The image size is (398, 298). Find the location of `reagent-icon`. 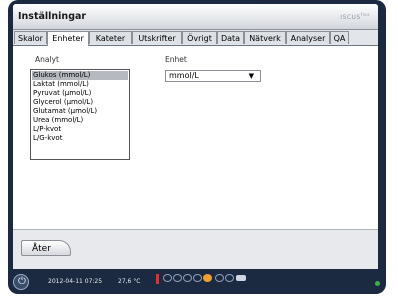

reagent-icon is located at coordinates (241, 278).